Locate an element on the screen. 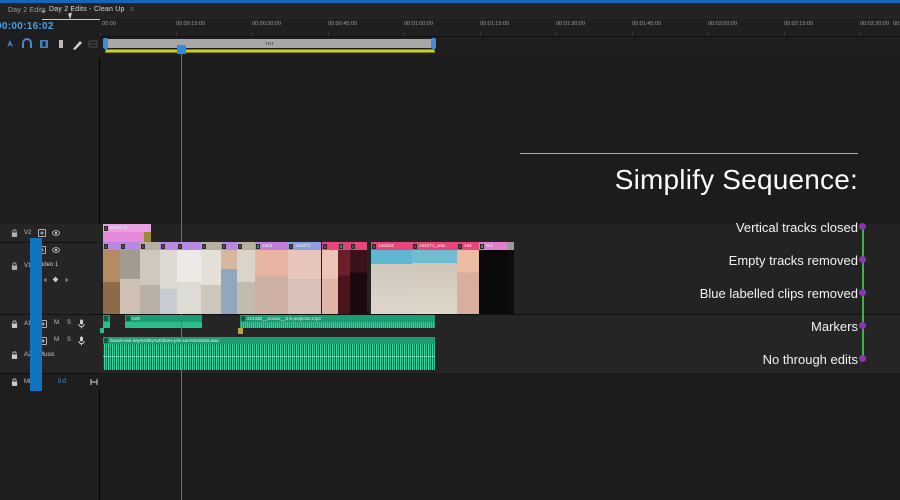 The image size is (900, 500). ruler-tick-label: 00:01:30:00 is located at coordinates (571, 24).